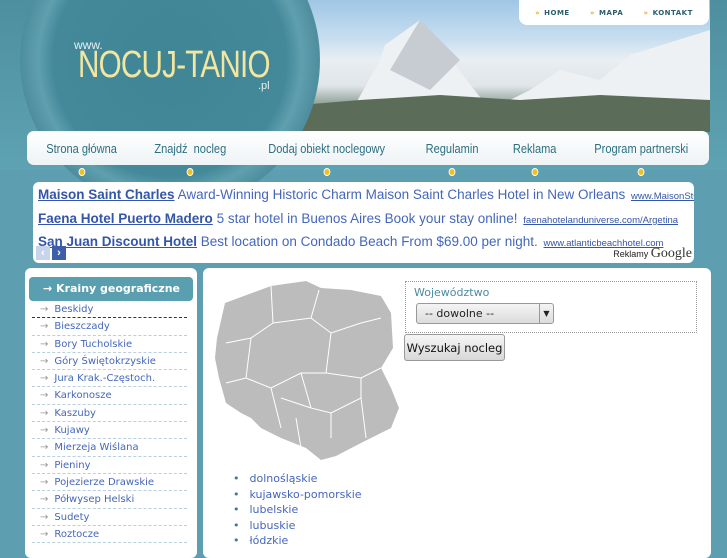 The width and height of the screenshot is (727, 558). Describe the element at coordinates (606, 13) in the screenshot. I see `top-link-mapa: » MAPA` at that location.